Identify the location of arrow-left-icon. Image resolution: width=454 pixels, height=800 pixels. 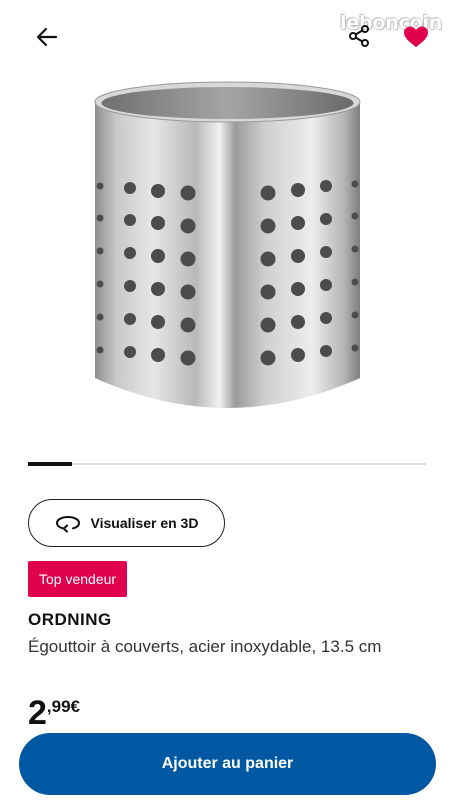
(47, 39).